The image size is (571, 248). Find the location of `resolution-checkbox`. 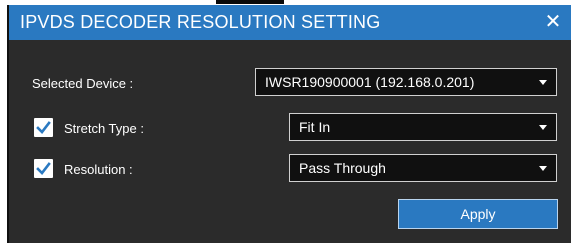

resolution-checkbox is located at coordinates (43, 168).